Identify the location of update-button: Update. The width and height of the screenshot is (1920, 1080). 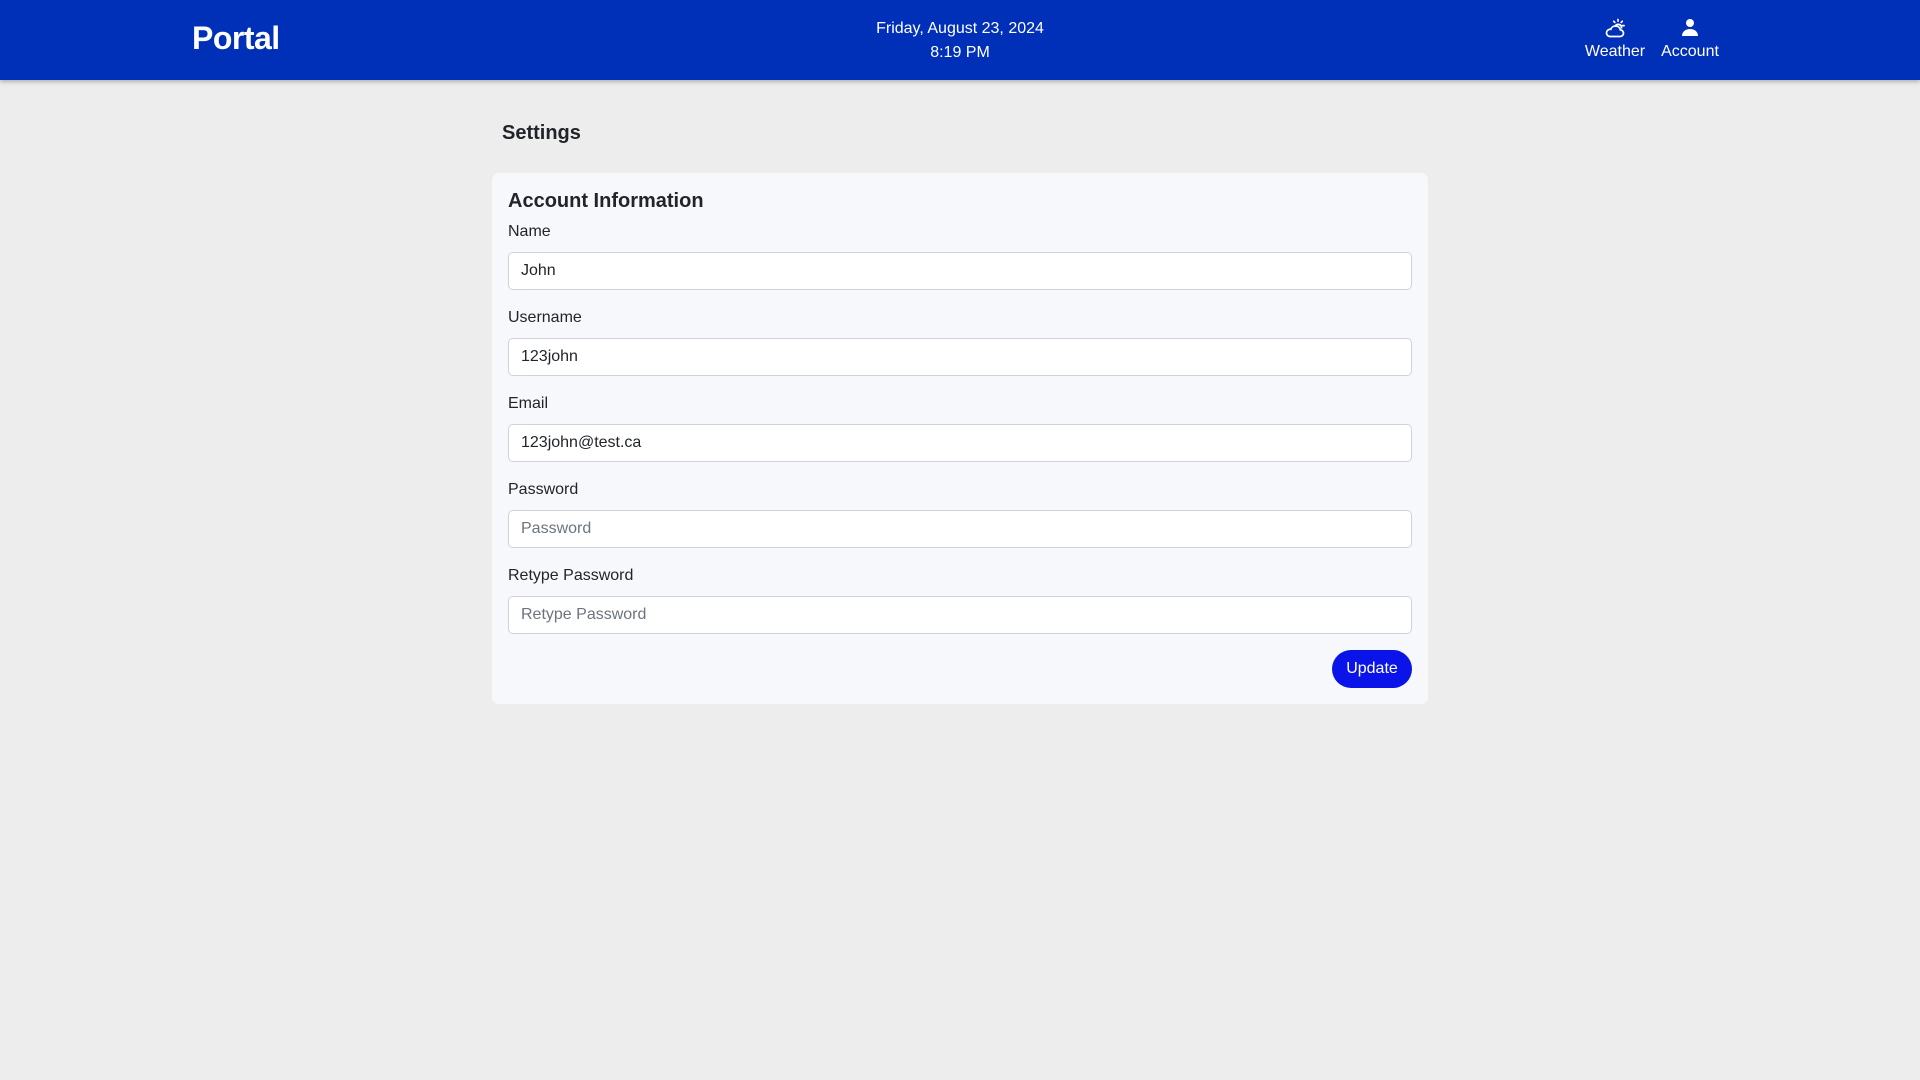
(1372, 669).